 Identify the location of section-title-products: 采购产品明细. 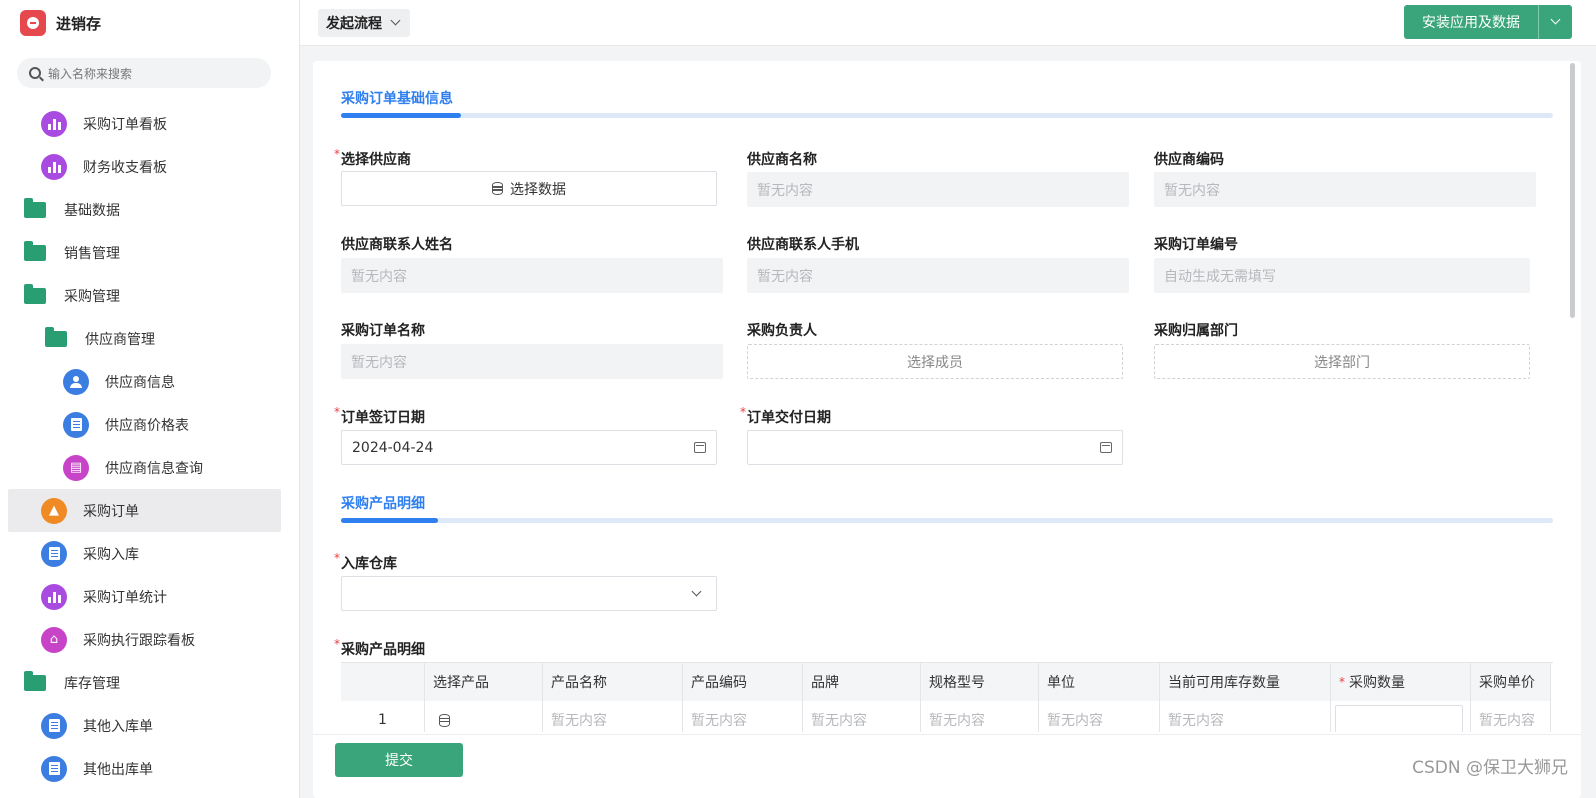
(383, 504).